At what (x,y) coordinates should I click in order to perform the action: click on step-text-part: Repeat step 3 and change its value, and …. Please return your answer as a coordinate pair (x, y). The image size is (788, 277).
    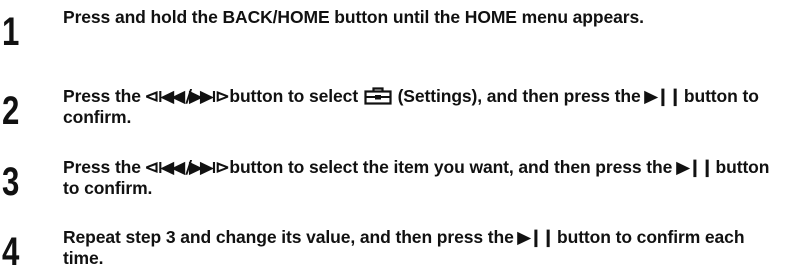
    Looking at the image, I should click on (291, 237).